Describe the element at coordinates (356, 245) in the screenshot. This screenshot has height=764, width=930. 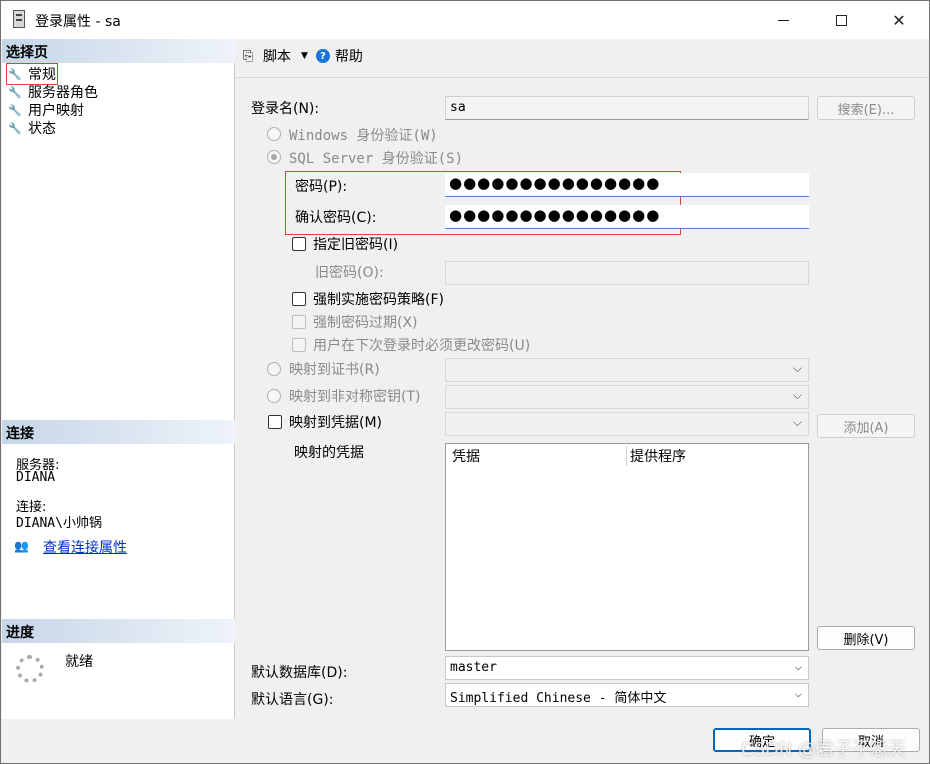
I see `specify-old-password-label: 指定旧密码(I)` at that location.